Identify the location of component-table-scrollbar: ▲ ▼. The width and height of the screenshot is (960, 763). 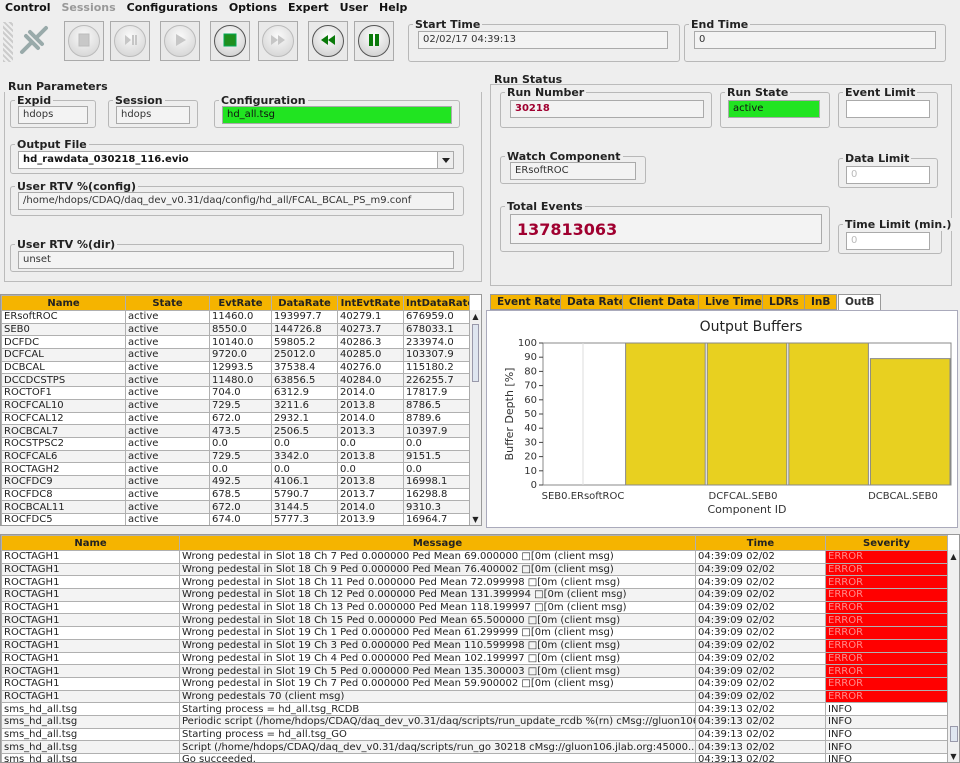
(475, 417).